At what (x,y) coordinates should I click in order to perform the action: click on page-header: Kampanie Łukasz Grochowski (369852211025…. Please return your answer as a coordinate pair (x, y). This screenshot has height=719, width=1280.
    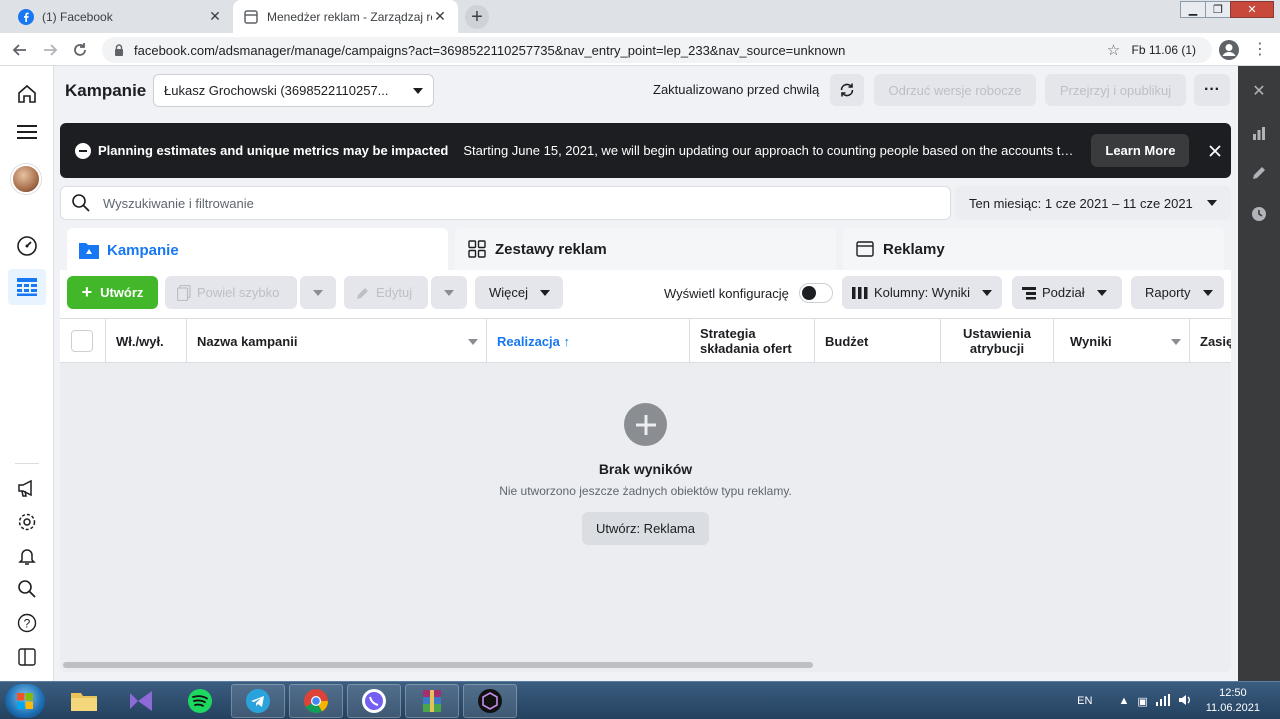
    Looking at the image, I should click on (646, 92).